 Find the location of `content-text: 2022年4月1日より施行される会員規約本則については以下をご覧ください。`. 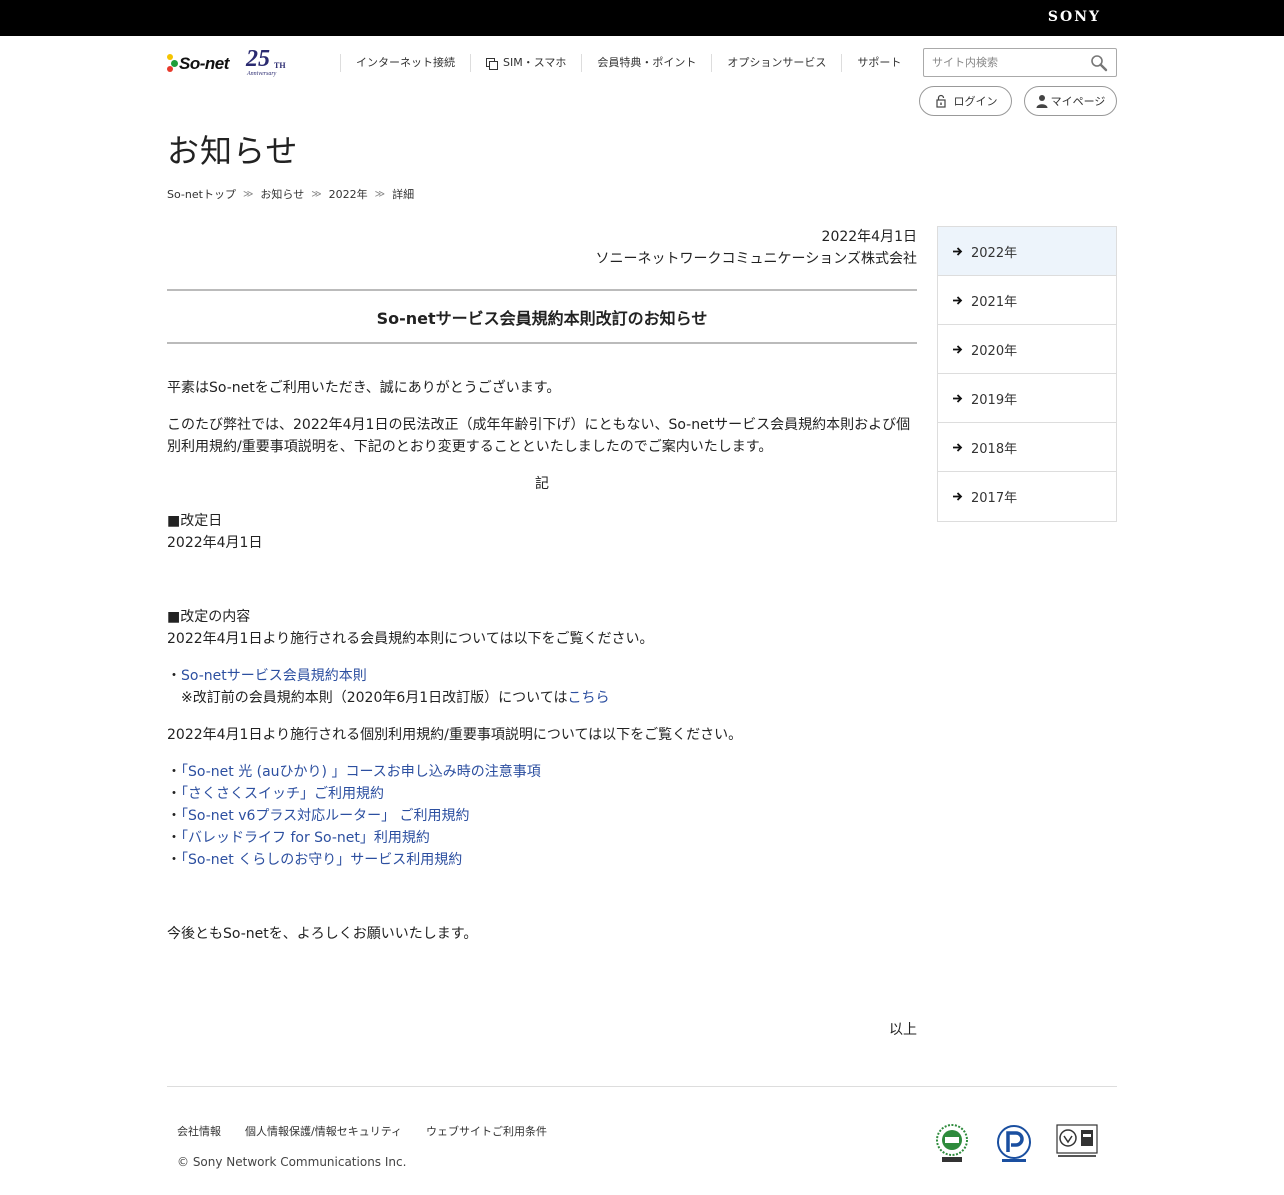

content-text: 2022年4月1日より施行される会員規約本則については以下をご覧ください。 is located at coordinates (410, 639).